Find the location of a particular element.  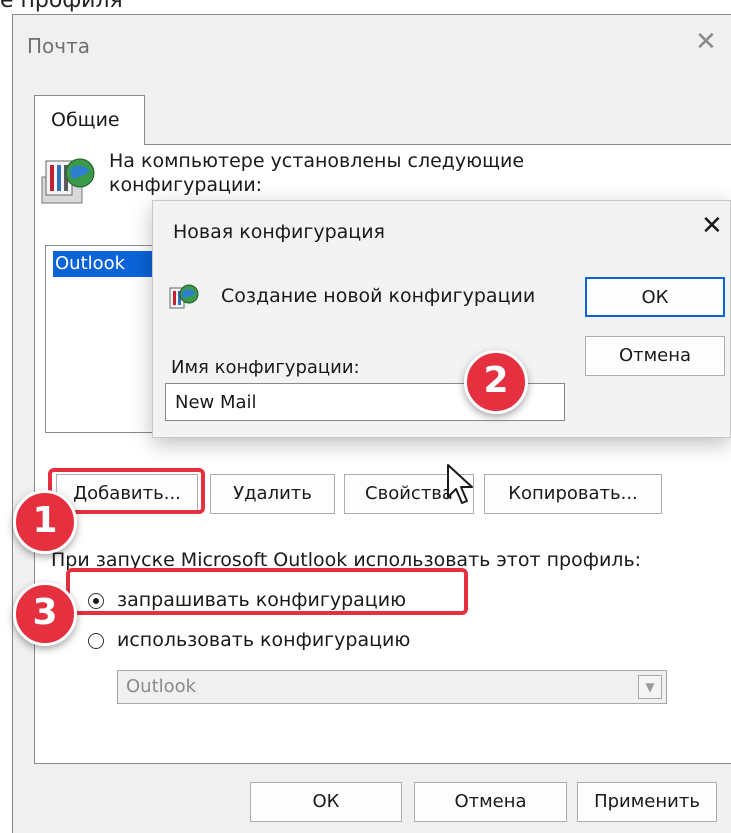

window-title: Почта is located at coordinates (58, 46).